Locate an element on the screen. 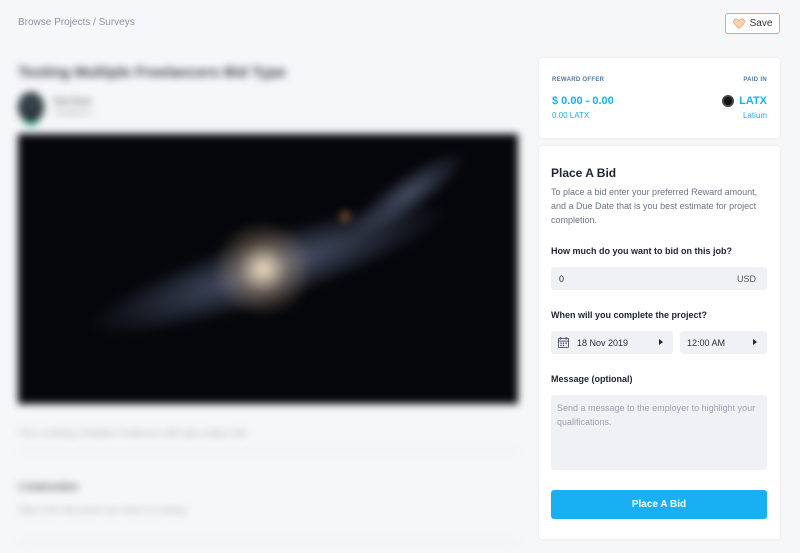 The image size is (800, 553). user-role: Freelancer is located at coordinates (73, 112).